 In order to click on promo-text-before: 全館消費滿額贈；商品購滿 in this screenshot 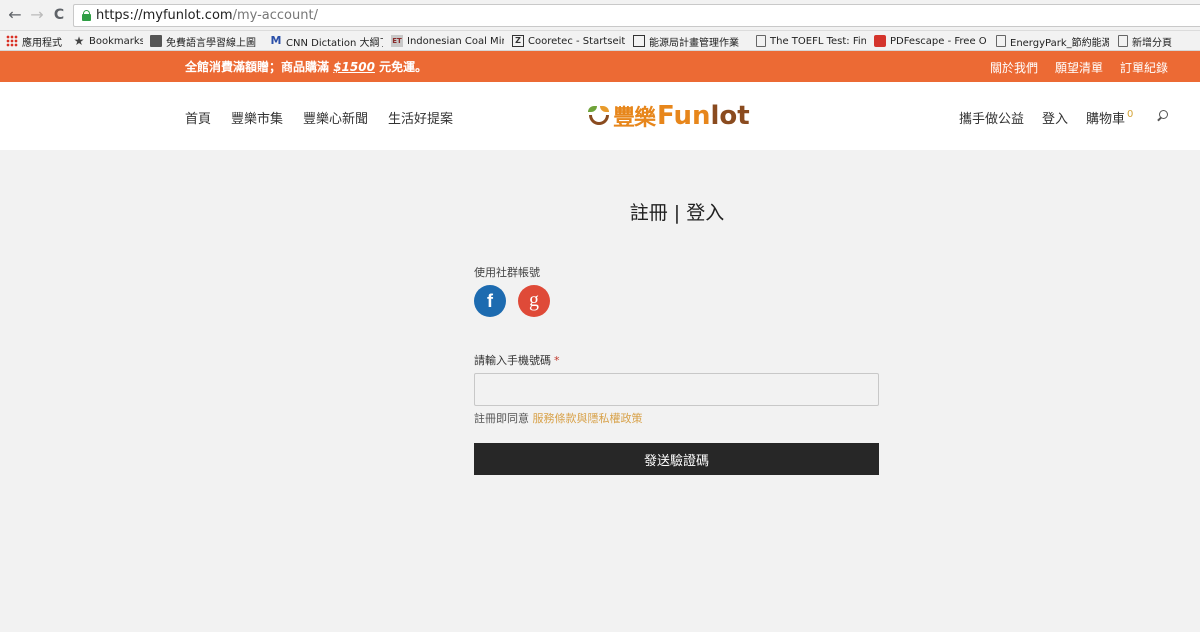, I will do `click(259, 67)`.